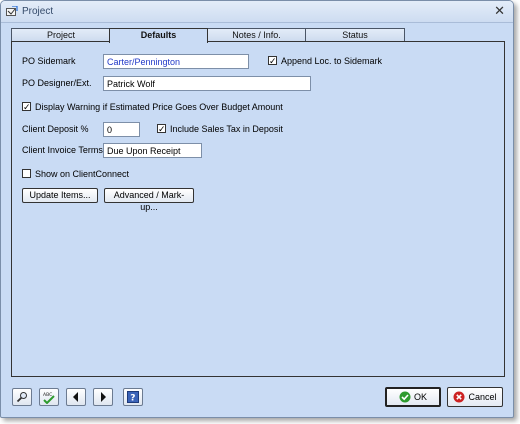  What do you see at coordinates (55, 129) in the screenshot?
I see `client-deposit-label: Client Deposit %` at bounding box center [55, 129].